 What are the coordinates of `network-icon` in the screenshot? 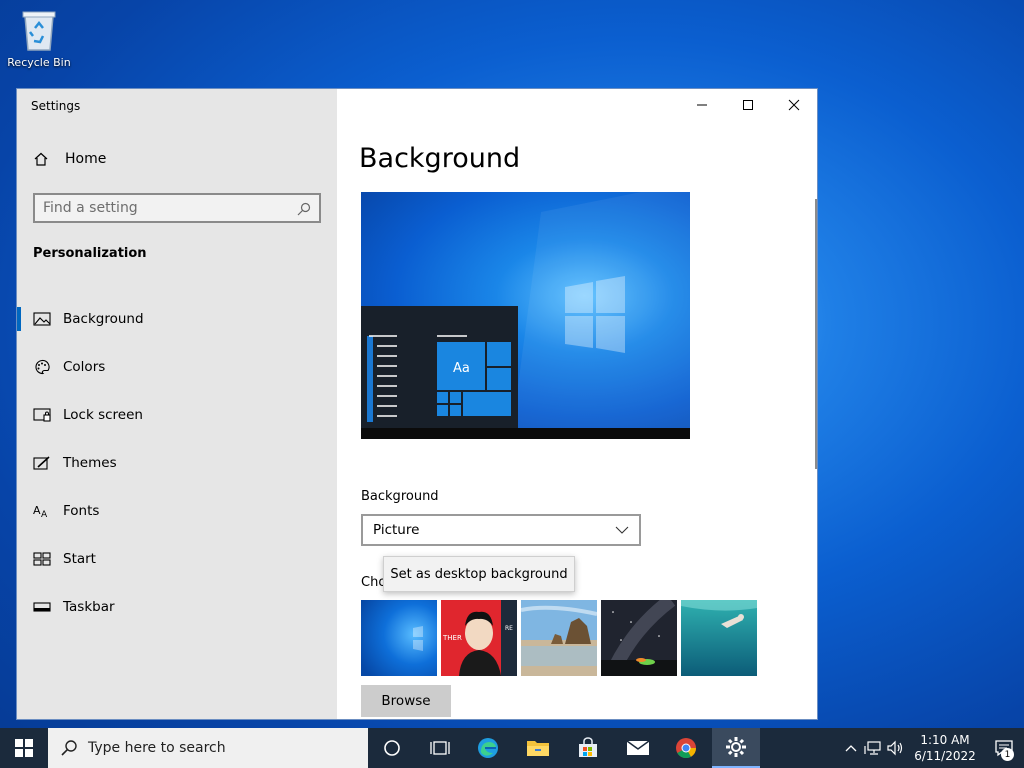 It's located at (872, 748).